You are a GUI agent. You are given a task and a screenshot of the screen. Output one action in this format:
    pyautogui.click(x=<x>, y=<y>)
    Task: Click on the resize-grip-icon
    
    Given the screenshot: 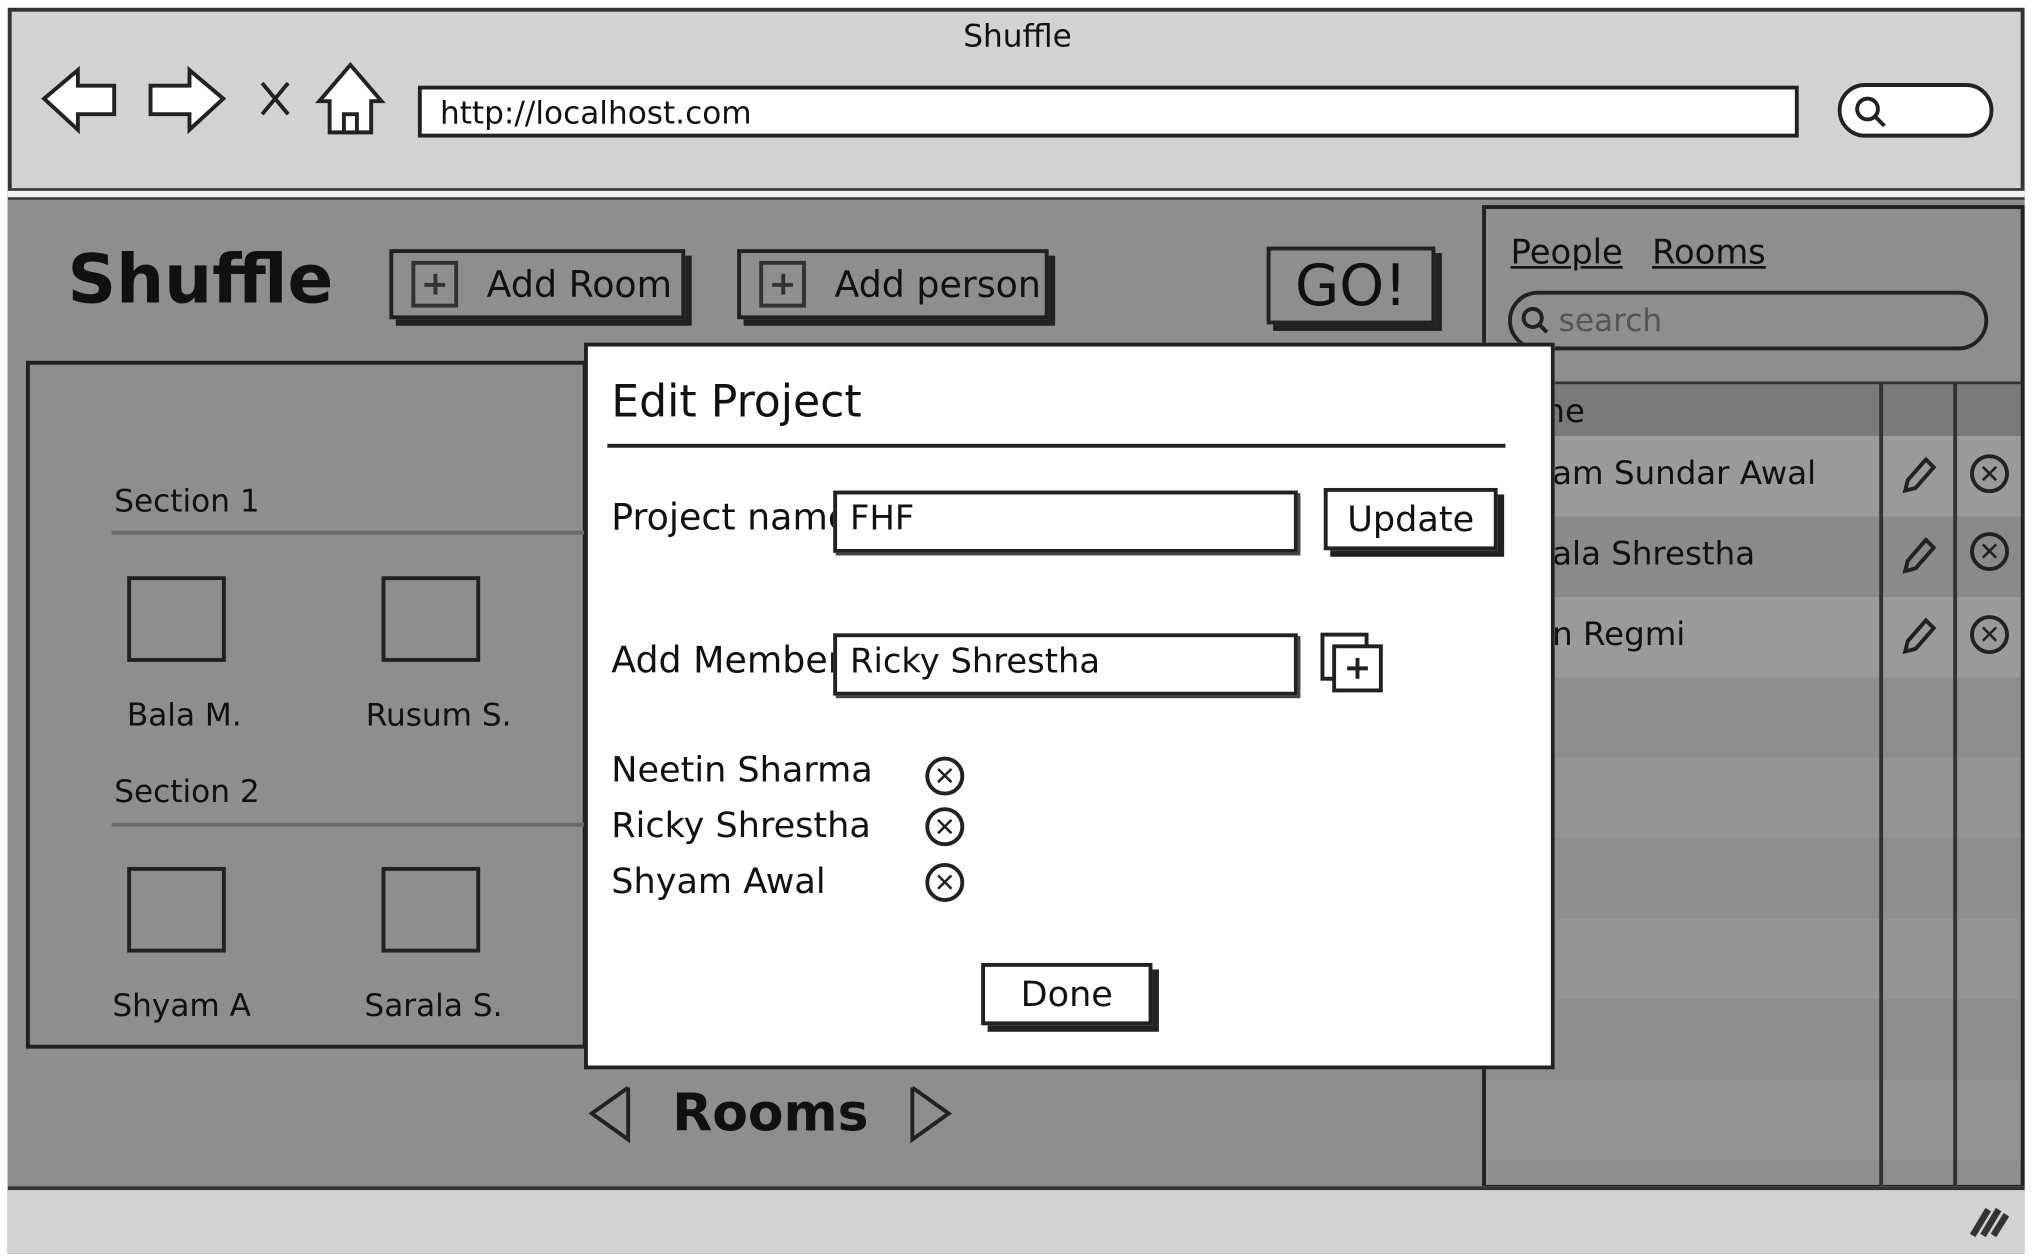 What is the action you would take?
    pyautogui.click(x=1988, y=1221)
    